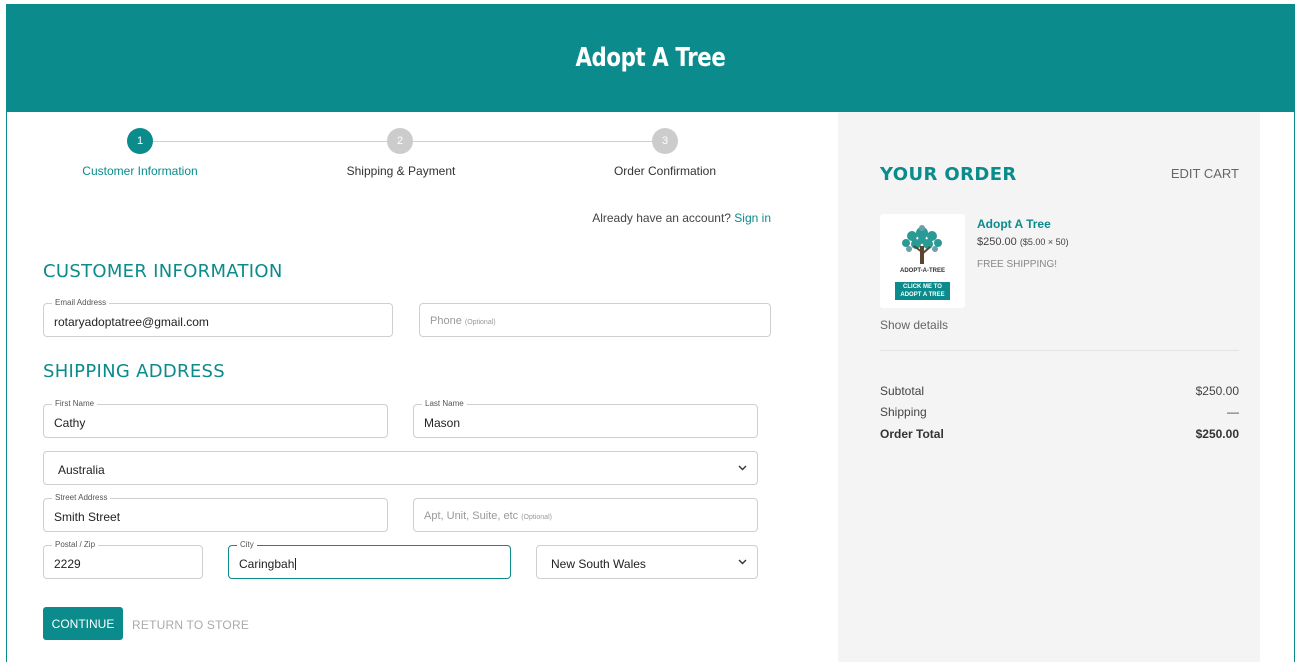 The width and height of the screenshot is (1297, 662). Describe the element at coordinates (247, 545) in the screenshot. I see `city-label: City` at that location.